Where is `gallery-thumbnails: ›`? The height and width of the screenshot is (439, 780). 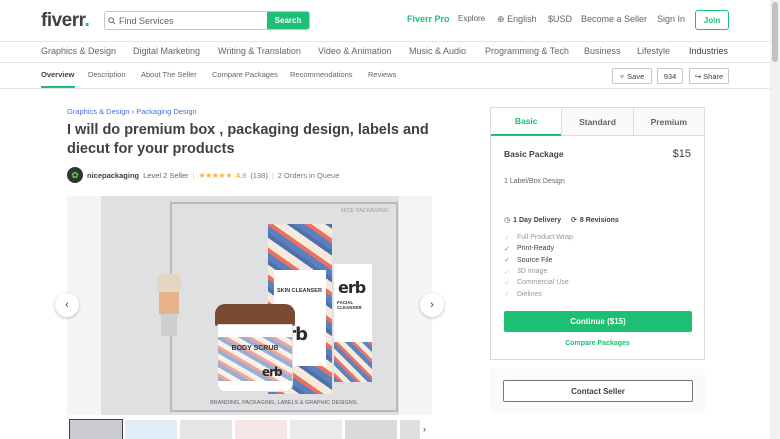 gallery-thumbnails: › is located at coordinates (252, 428).